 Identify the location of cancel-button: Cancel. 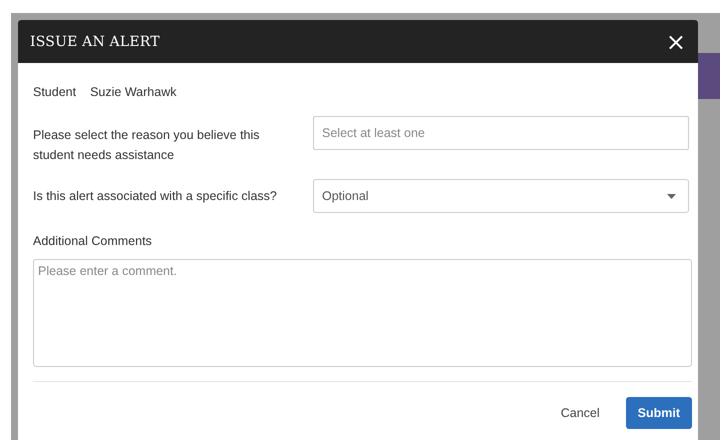
(580, 413).